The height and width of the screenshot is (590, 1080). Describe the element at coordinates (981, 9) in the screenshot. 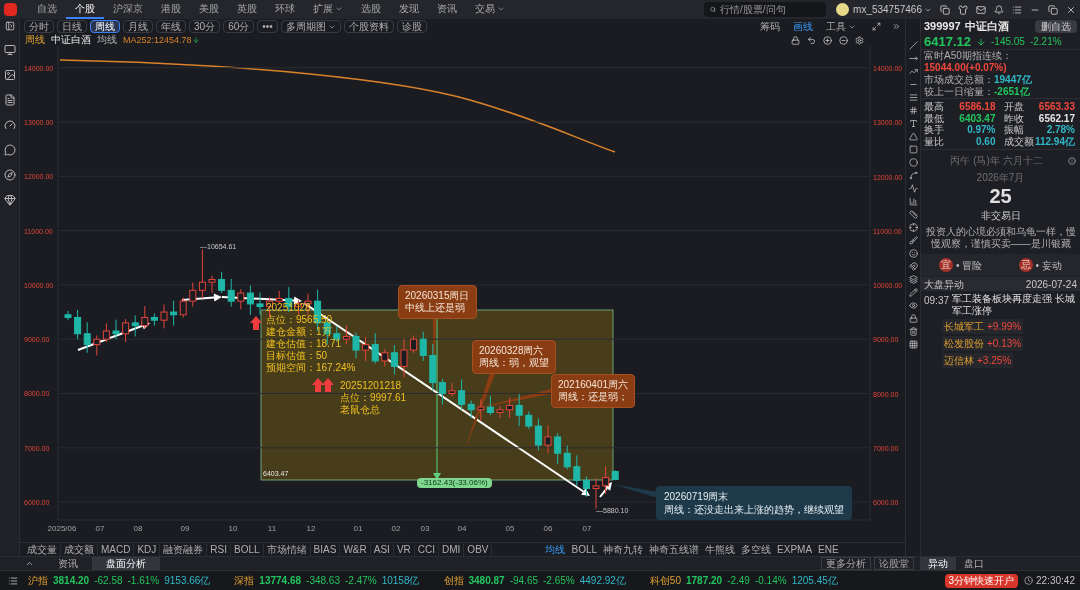

I see `mail-icon` at that location.